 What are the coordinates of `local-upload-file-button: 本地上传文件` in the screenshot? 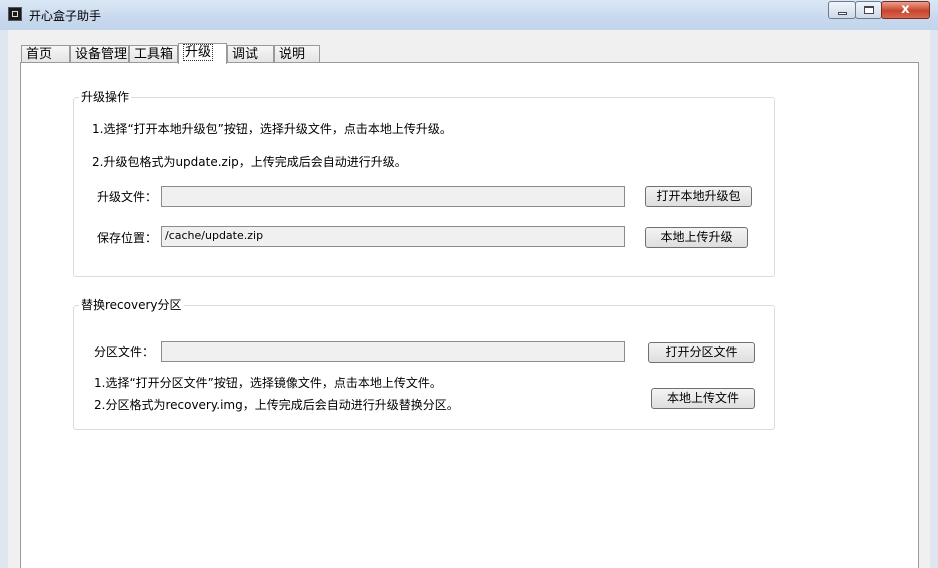 It's located at (703, 398).